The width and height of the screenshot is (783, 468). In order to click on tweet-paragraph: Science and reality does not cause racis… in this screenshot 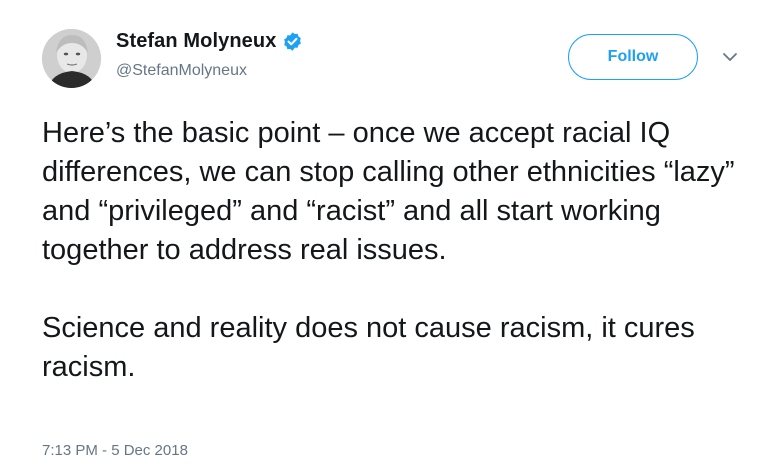, I will do `click(368, 347)`.